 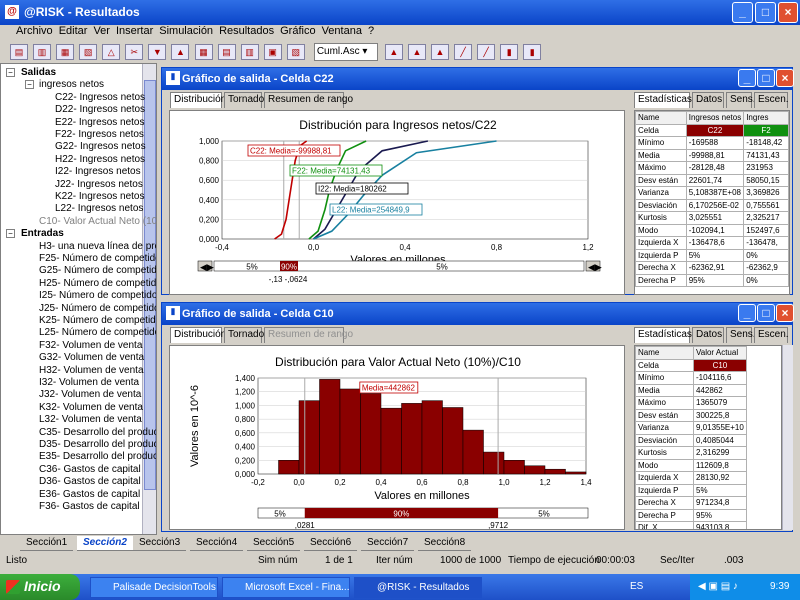 I want to click on table-icon: ▤, so click(x=226, y=52).